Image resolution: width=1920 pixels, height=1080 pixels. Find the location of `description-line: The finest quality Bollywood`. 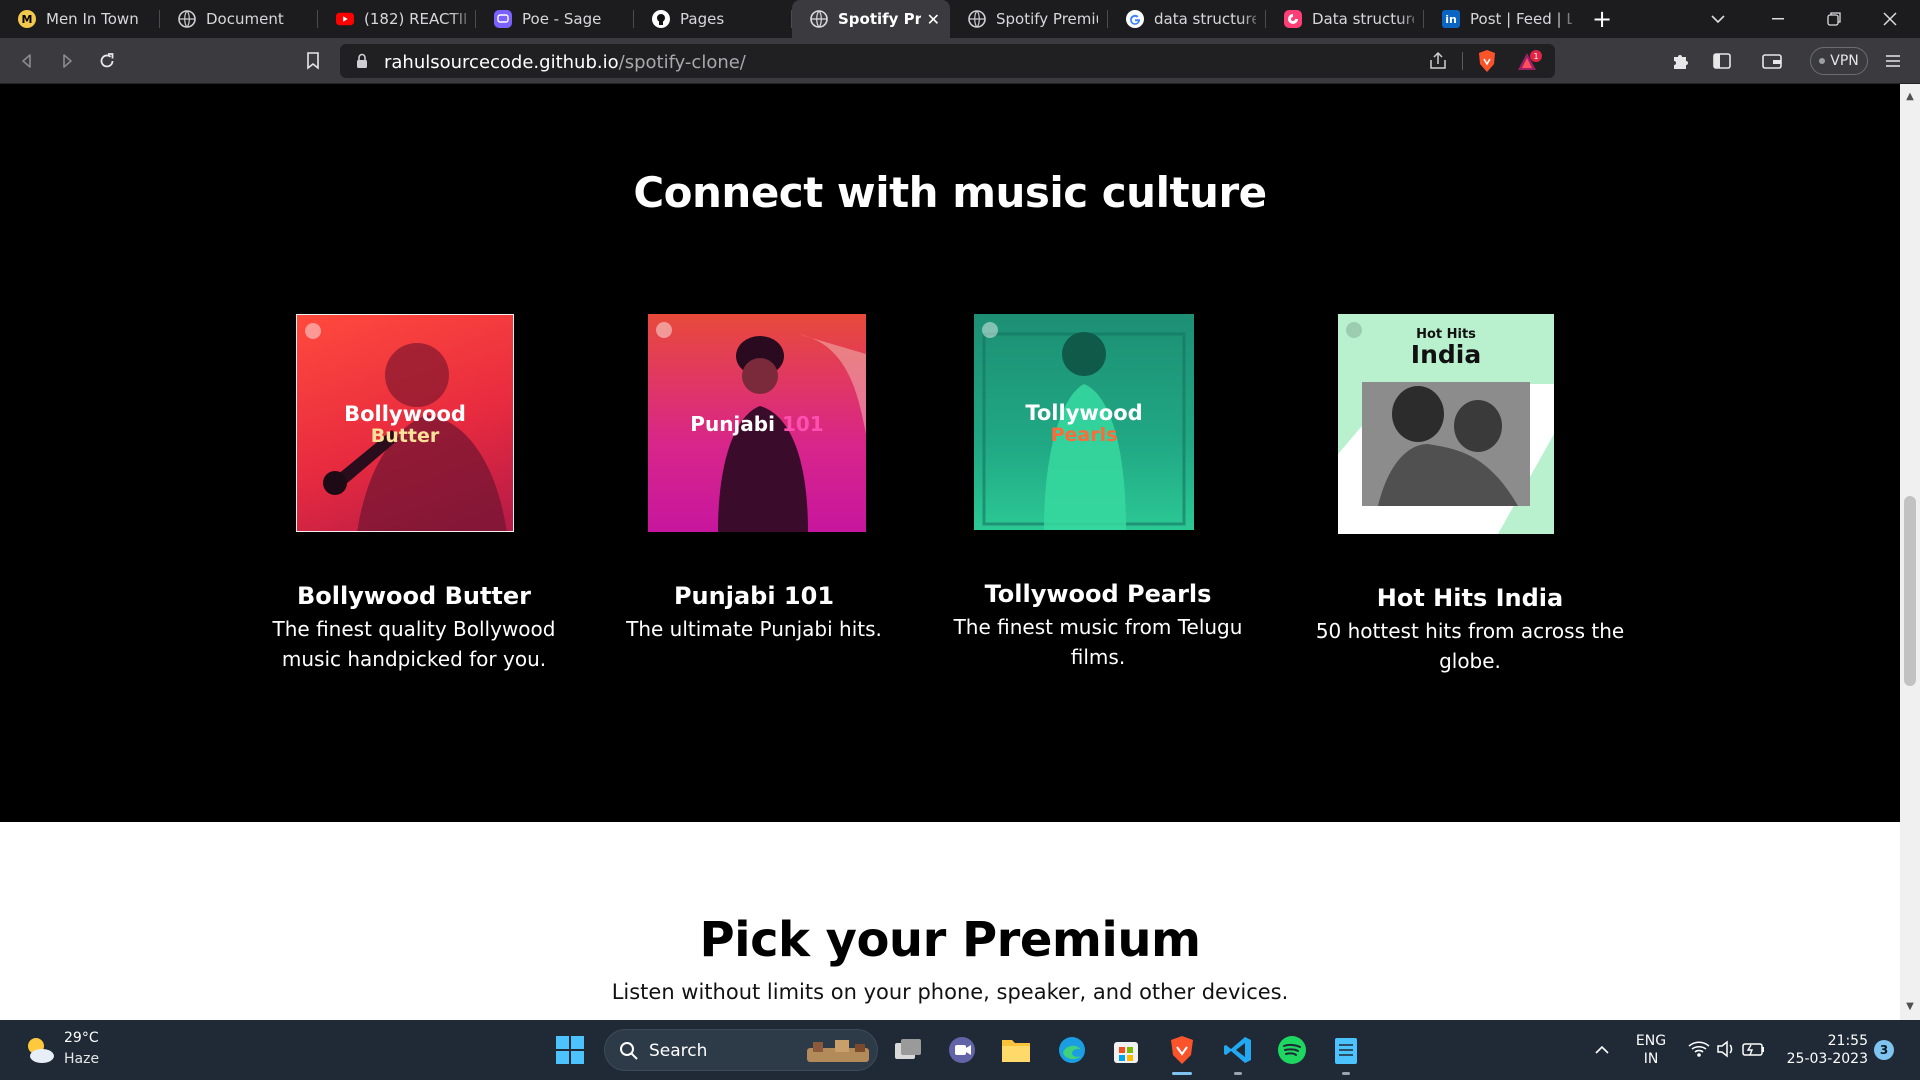

description-line: The finest quality Bollywood is located at coordinates (414, 629).